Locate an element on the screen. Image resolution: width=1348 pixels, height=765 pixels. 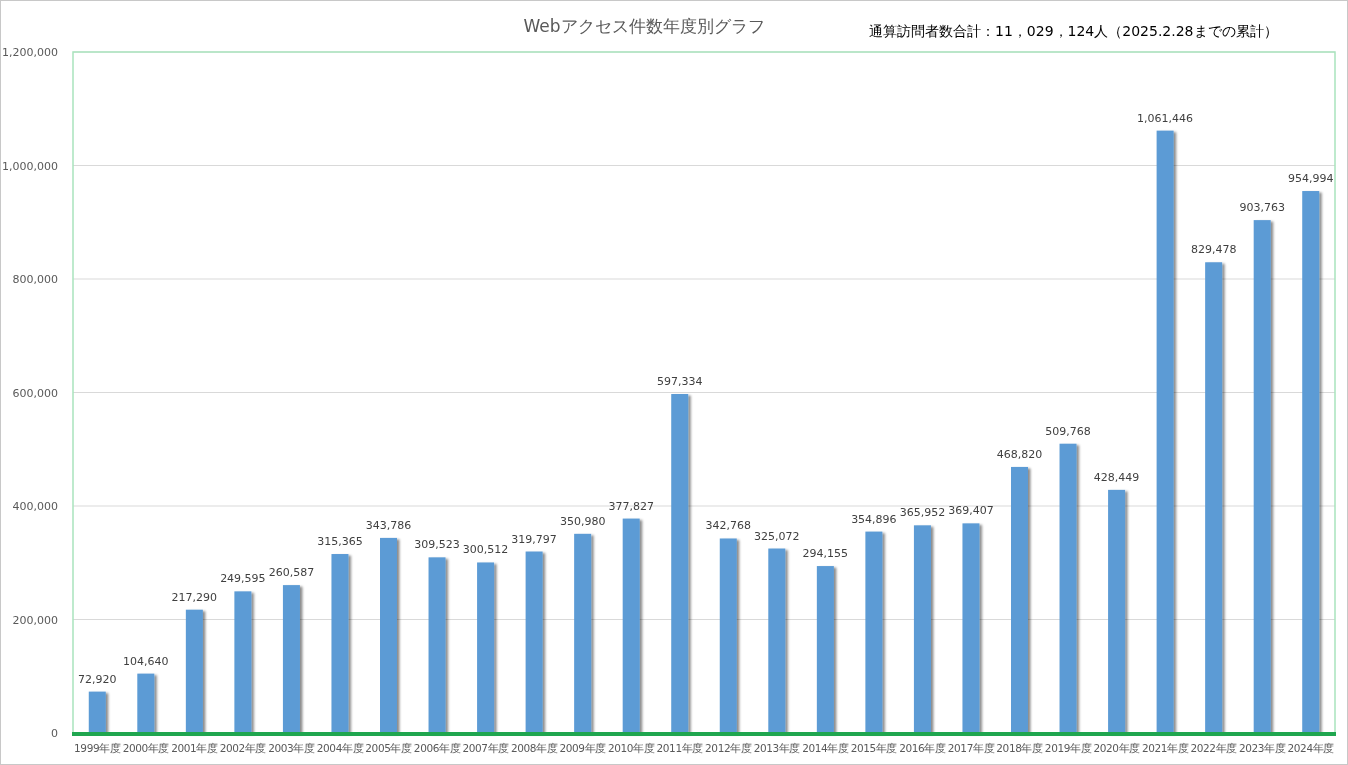
x-tick-label: 2015年度 is located at coordinates (874, 748).